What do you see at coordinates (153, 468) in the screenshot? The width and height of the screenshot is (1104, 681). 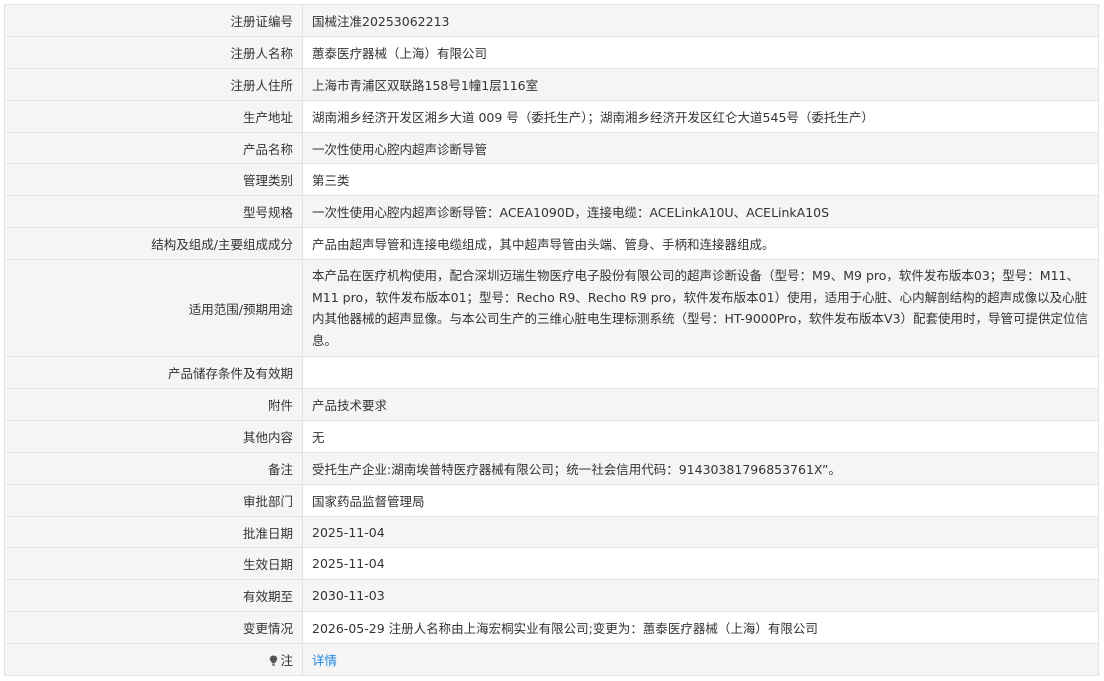 I see `label-remarks: 备注` at bounding box center [153, 468].